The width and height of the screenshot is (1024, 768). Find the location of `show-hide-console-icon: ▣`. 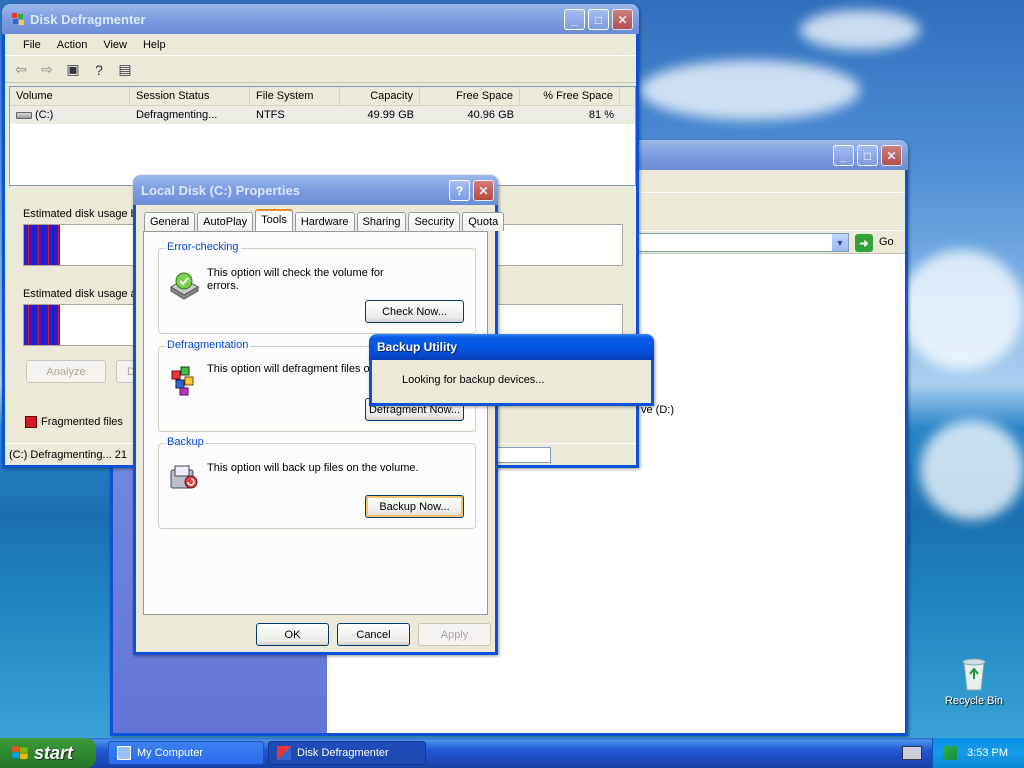

show-hide-console-icon: ▣ is located at coordinates (73, 70).